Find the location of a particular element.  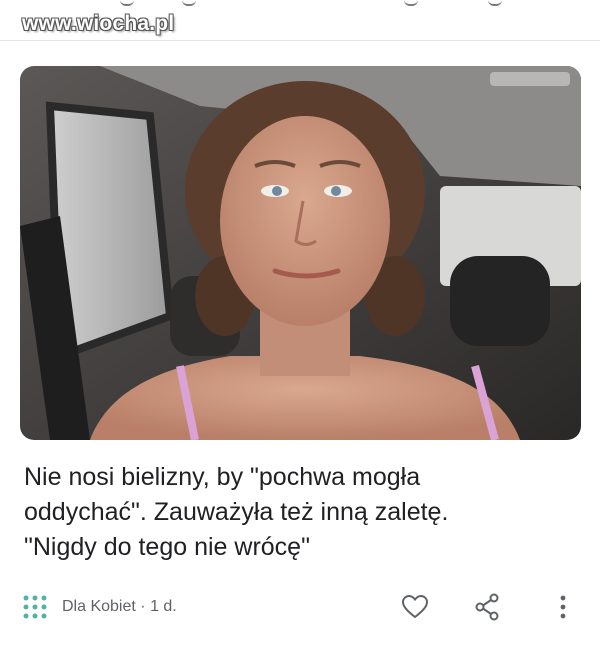

divider is located at coordinates (300, 40).